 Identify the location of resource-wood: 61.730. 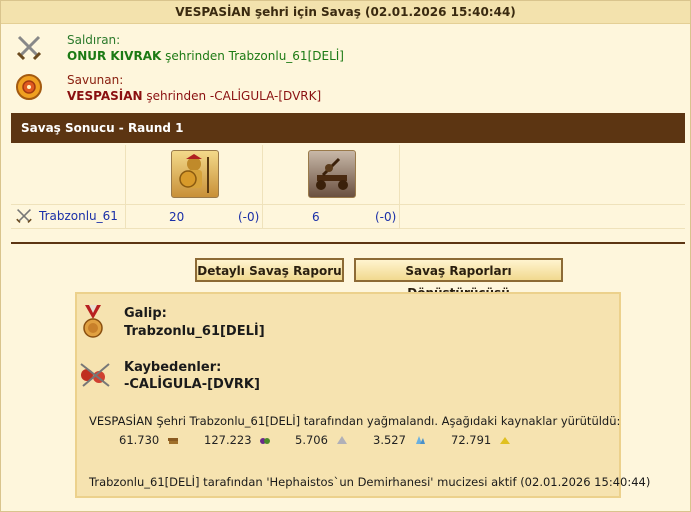
(149, 440).